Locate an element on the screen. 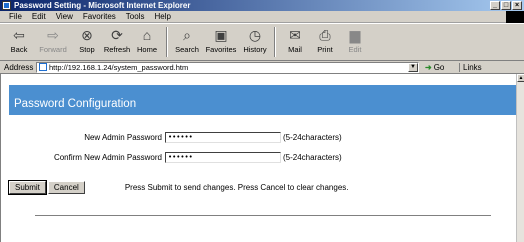 The width and height of the screenshot is (524, 242). go-label: Go is located at coordinates (439, 67).